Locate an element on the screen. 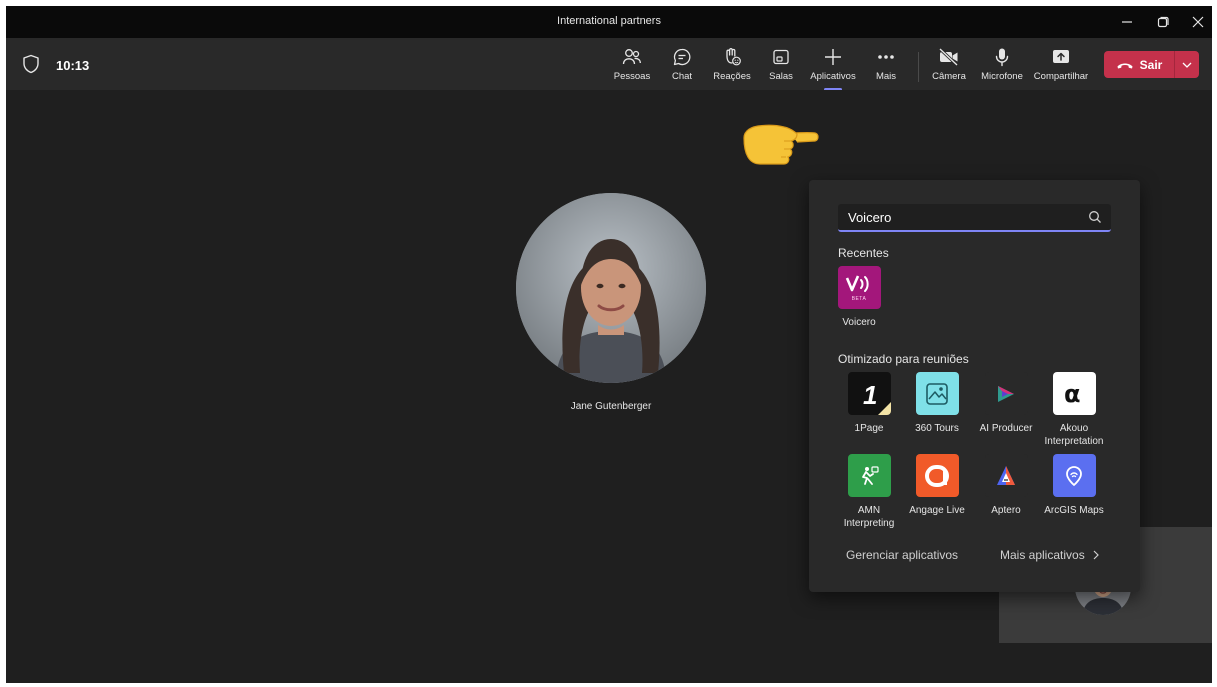 The image size is (1217, 687). svg-text: α is located at coordinates (1072, 394).